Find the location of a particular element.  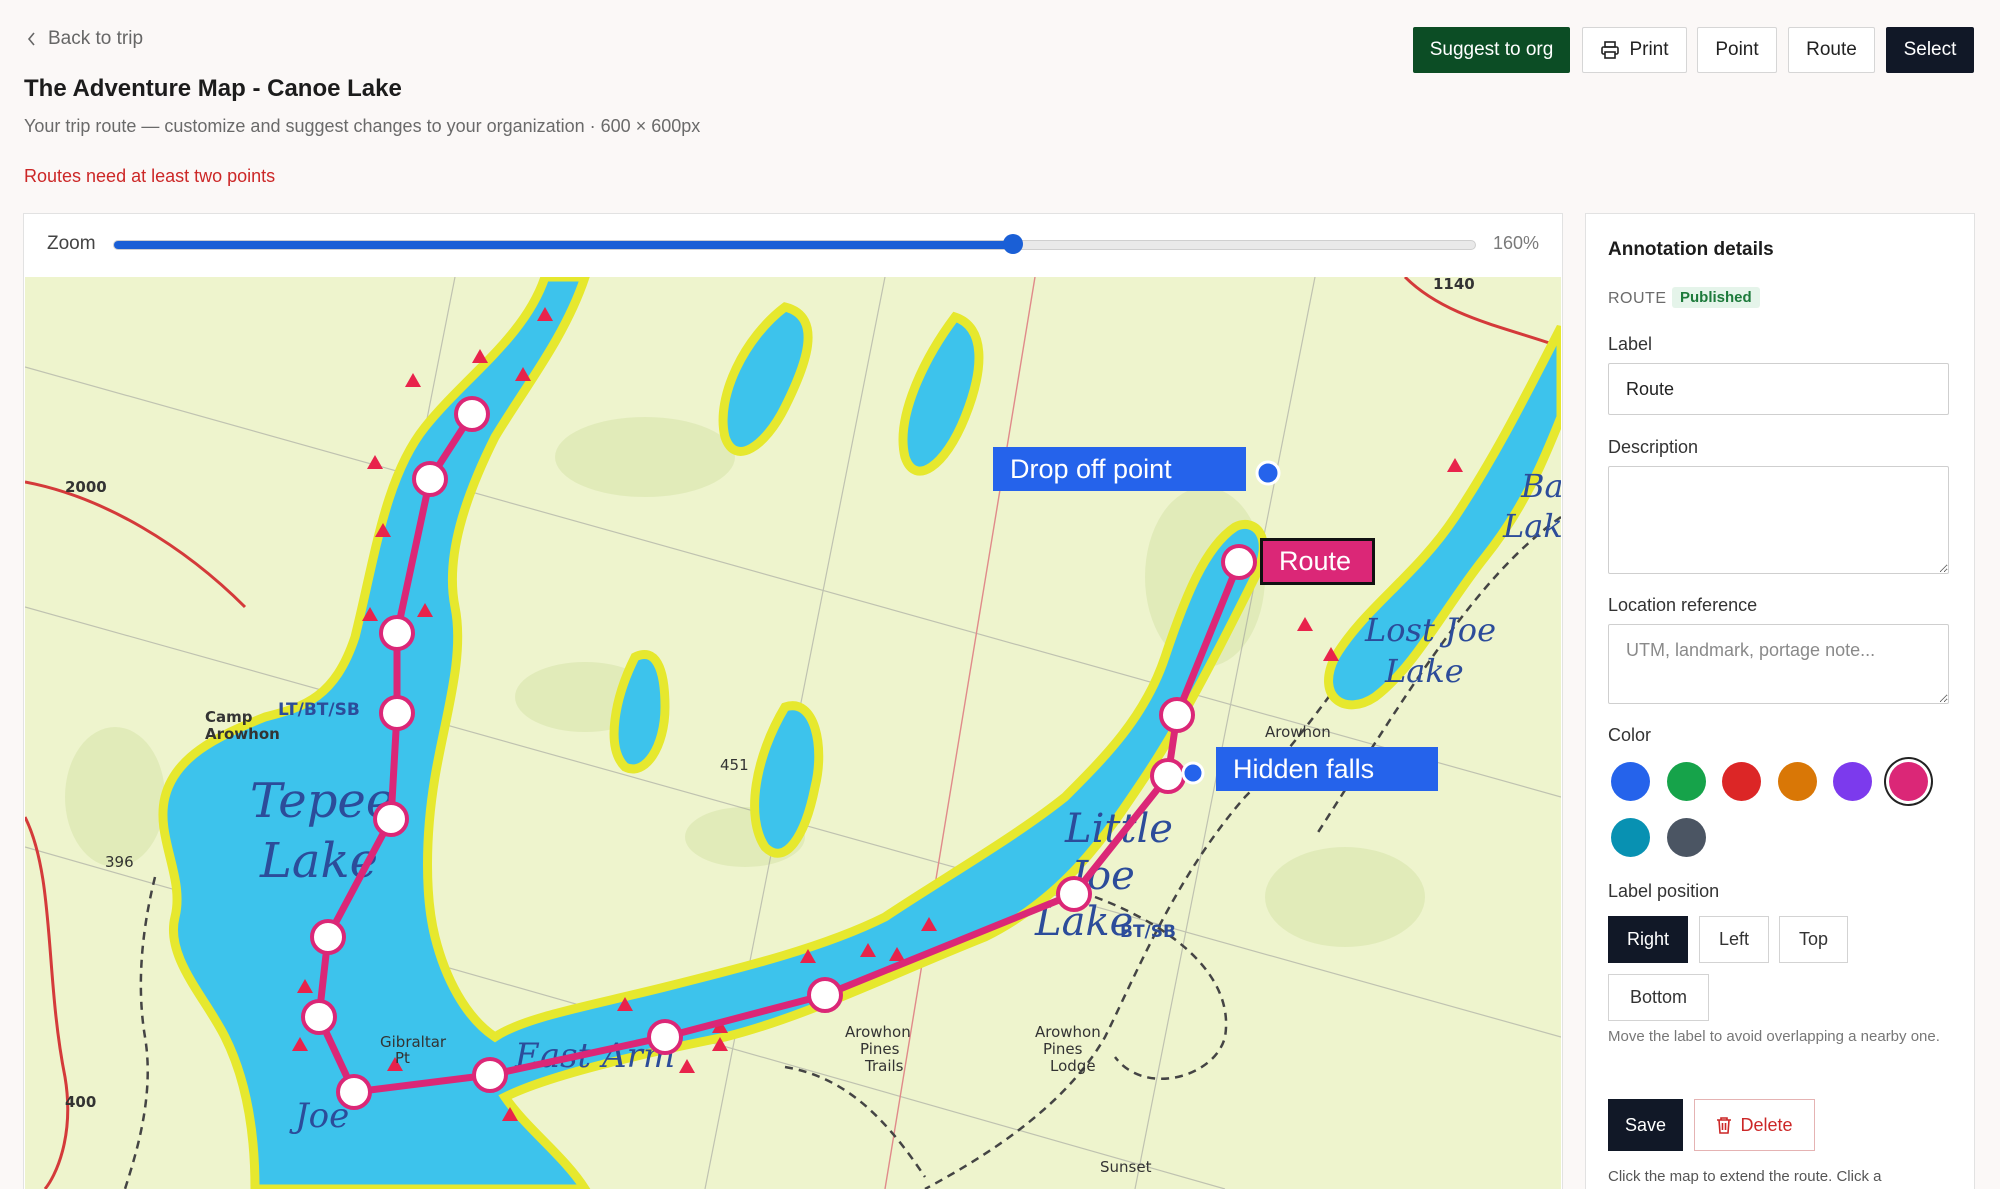

hidden-falls-label: Hidden falls is located at coordinates (1327, 769).